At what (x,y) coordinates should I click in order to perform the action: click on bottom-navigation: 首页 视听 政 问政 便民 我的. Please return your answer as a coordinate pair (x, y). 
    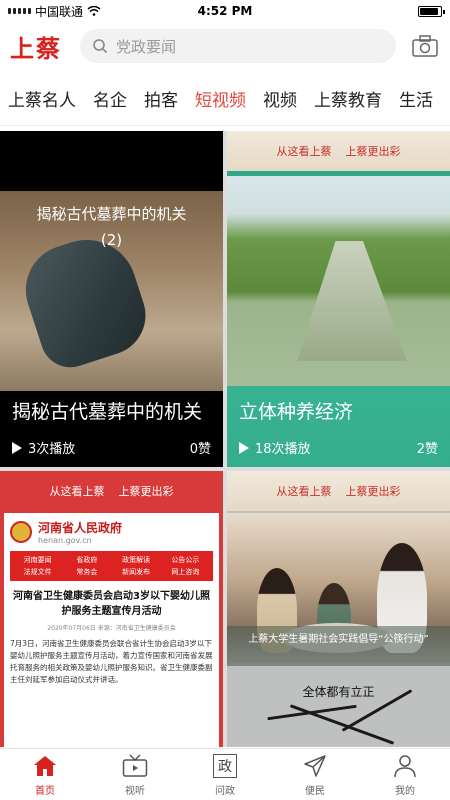
    Looking at the image, I should click on (225, 774).